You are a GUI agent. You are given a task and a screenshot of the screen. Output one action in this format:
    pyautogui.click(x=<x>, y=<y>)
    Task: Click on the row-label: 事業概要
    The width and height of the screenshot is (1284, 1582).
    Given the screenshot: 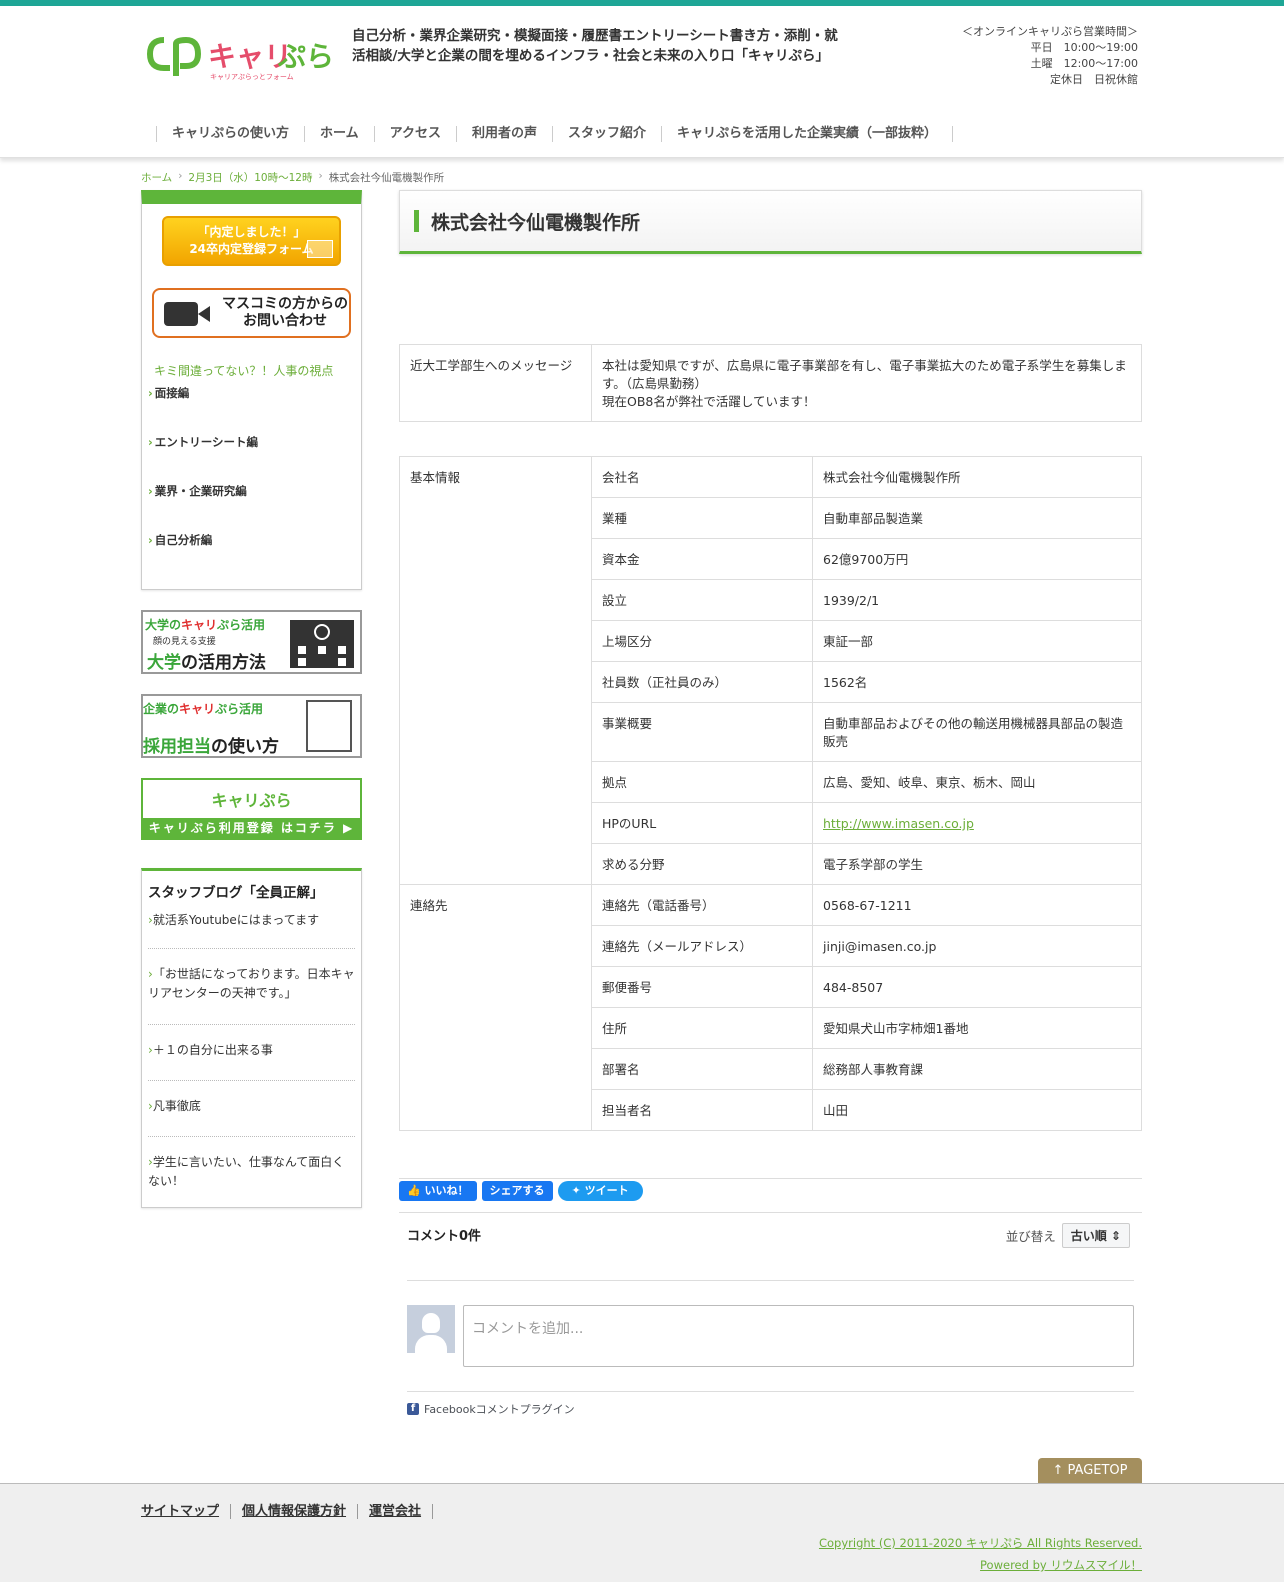 What is the action you would take?
    pyautogui.click(x=702, y=732)
    